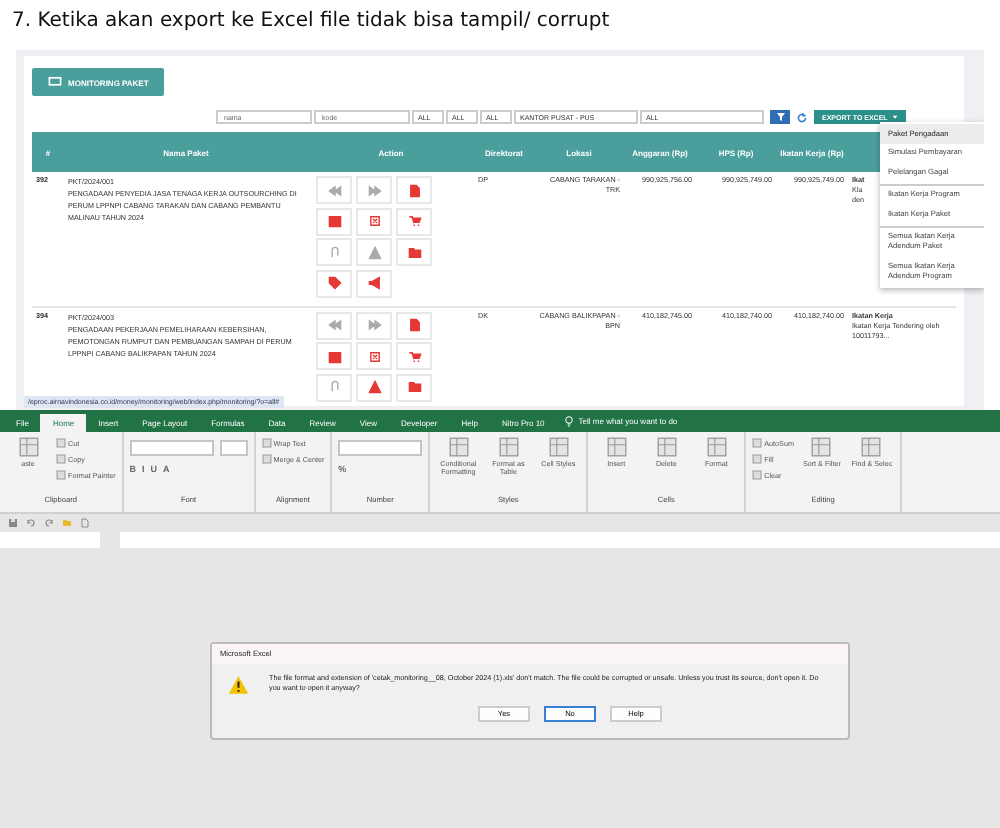 The image size is (1000, 828). I want to click on filter-icon, so click(780, 117).